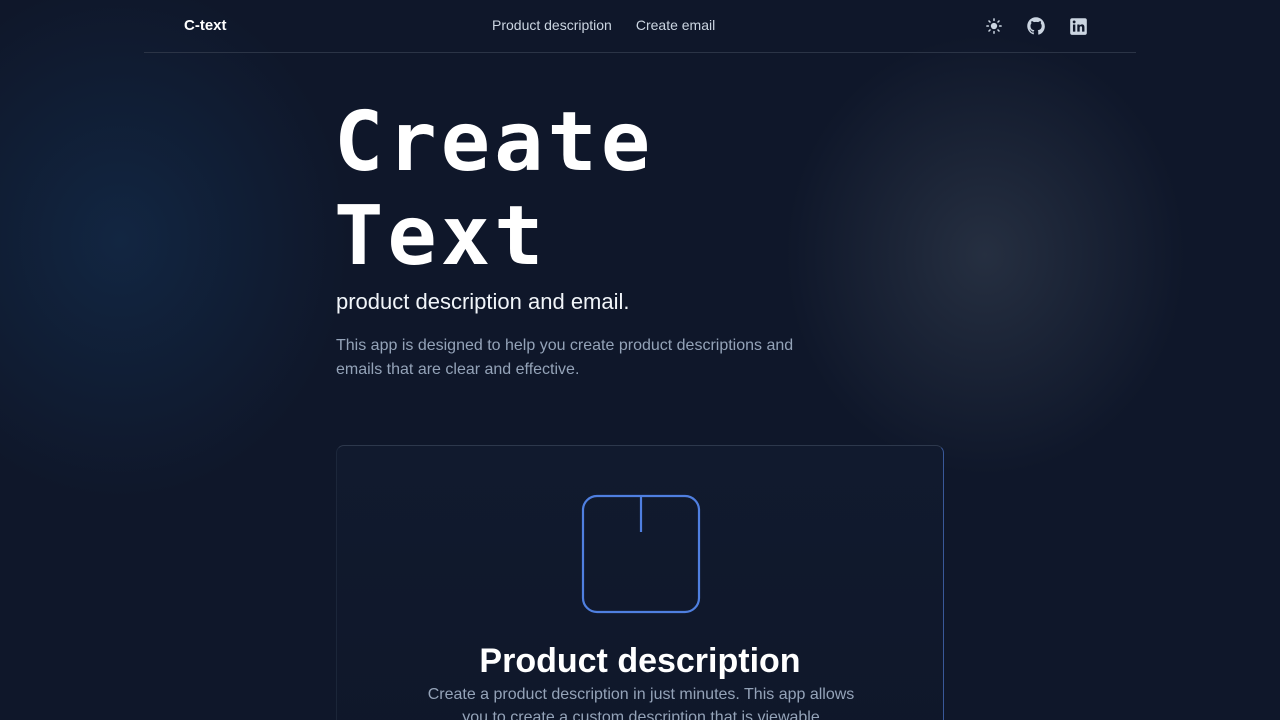  I want to click on top-header: C-text Product description Create email, so click(640, 26).